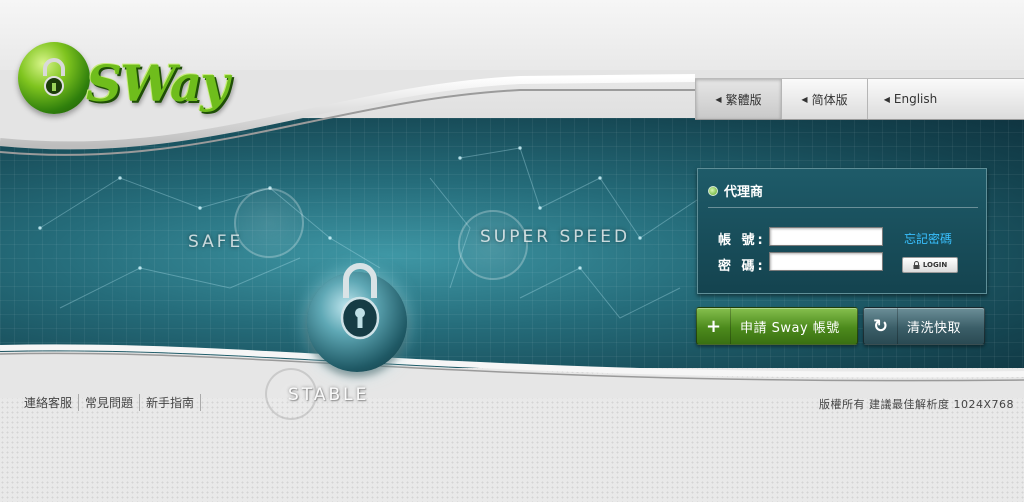  I want to click on language-bar: ◀ 繁體版 ◀ 简体版 ◀ English, so click(859, 99).